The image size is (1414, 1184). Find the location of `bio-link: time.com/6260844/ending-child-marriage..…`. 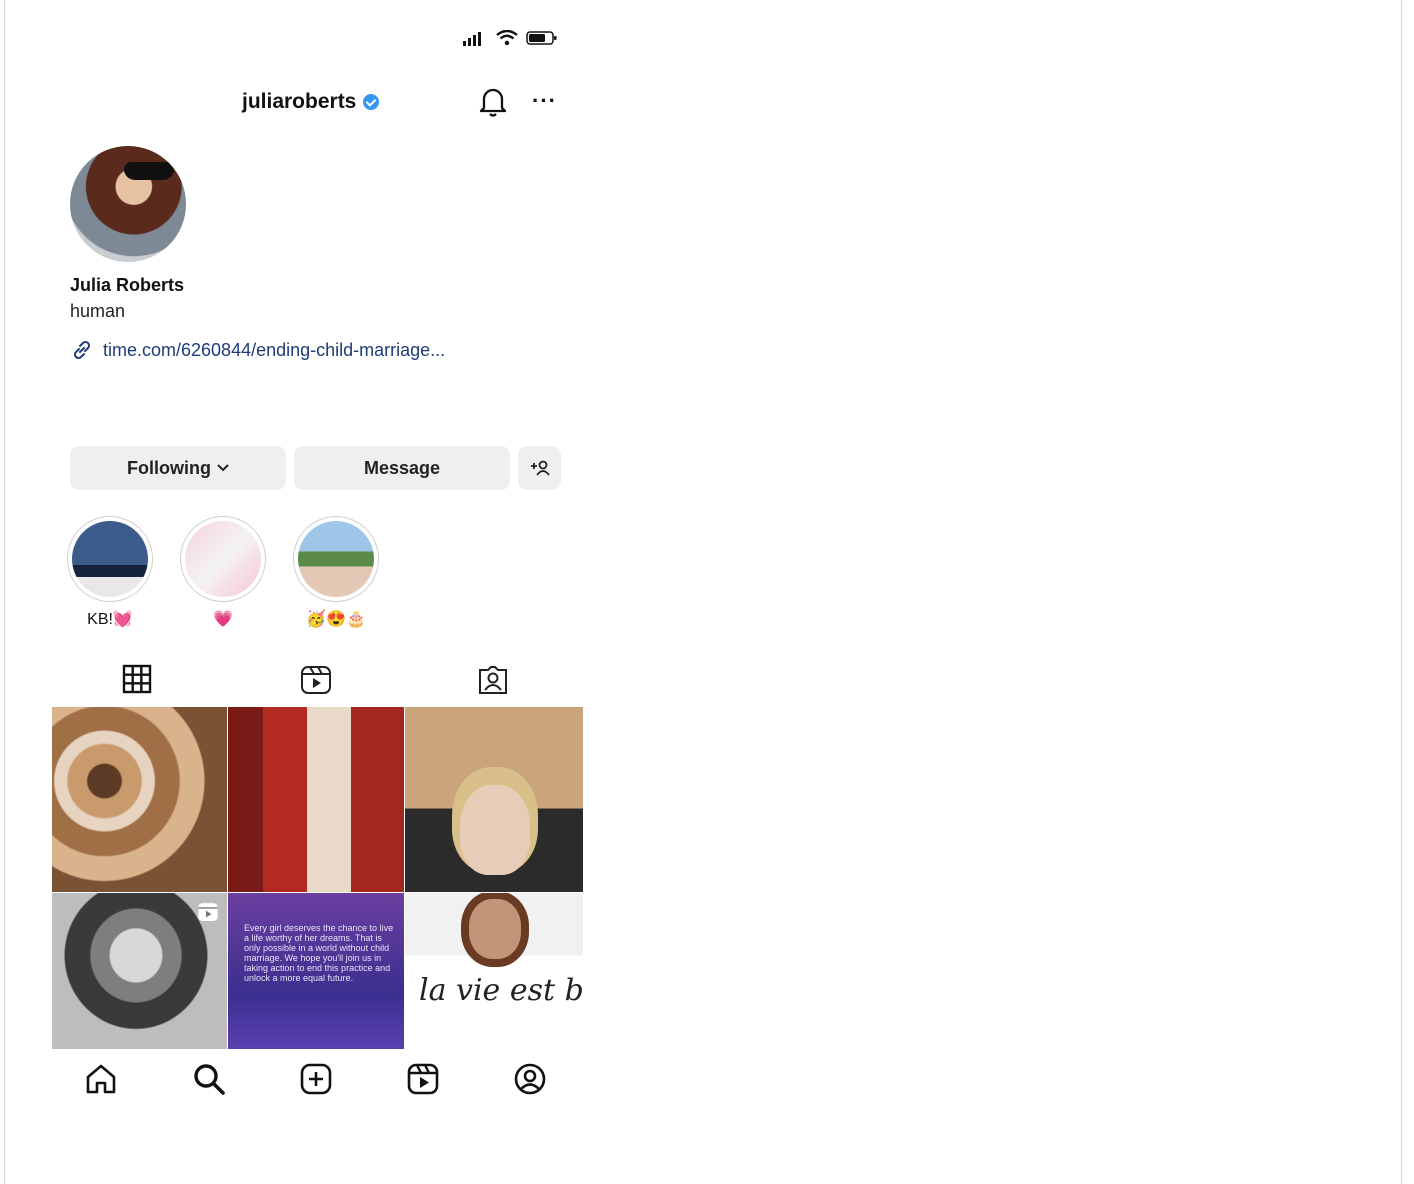

bio-link: time.com/6260844/ending-child-marriage..… is located at coordinates (257, 350).